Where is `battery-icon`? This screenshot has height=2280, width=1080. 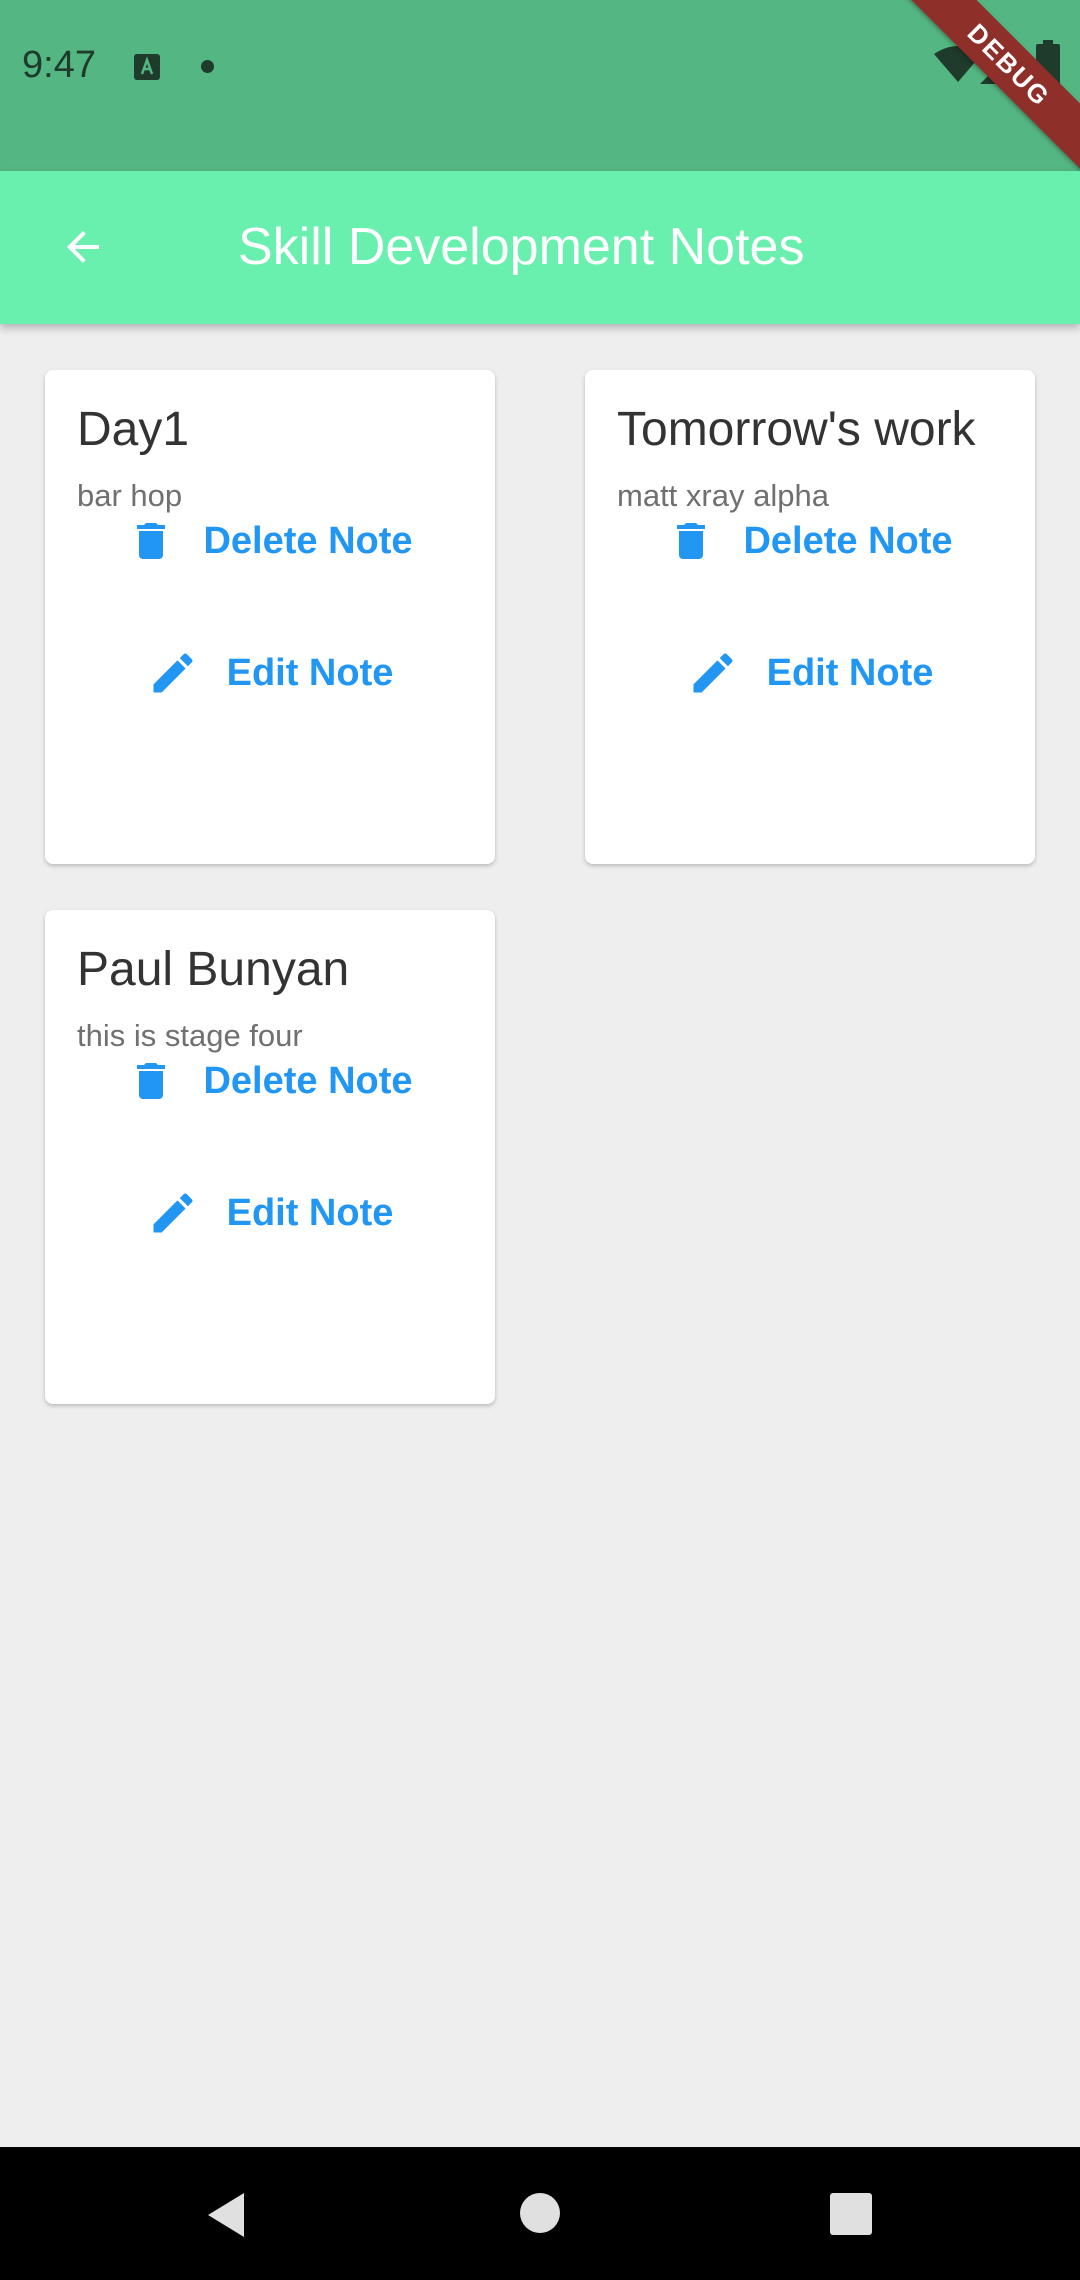
battery-icon is located at coordinates (1048, 63).